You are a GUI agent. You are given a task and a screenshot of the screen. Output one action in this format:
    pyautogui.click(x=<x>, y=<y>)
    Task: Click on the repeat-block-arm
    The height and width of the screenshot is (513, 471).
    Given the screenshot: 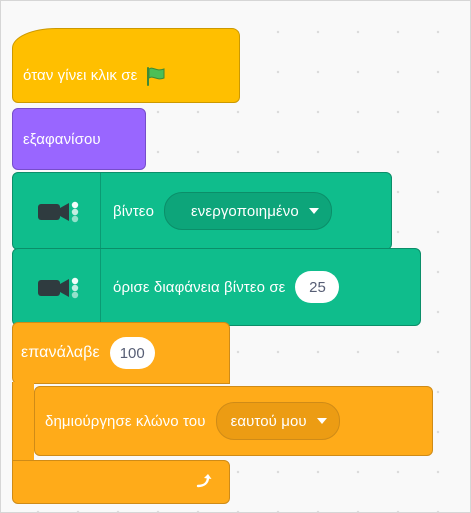 What is the action you would take?
    pyautogui.click(x=23, y=422)
    